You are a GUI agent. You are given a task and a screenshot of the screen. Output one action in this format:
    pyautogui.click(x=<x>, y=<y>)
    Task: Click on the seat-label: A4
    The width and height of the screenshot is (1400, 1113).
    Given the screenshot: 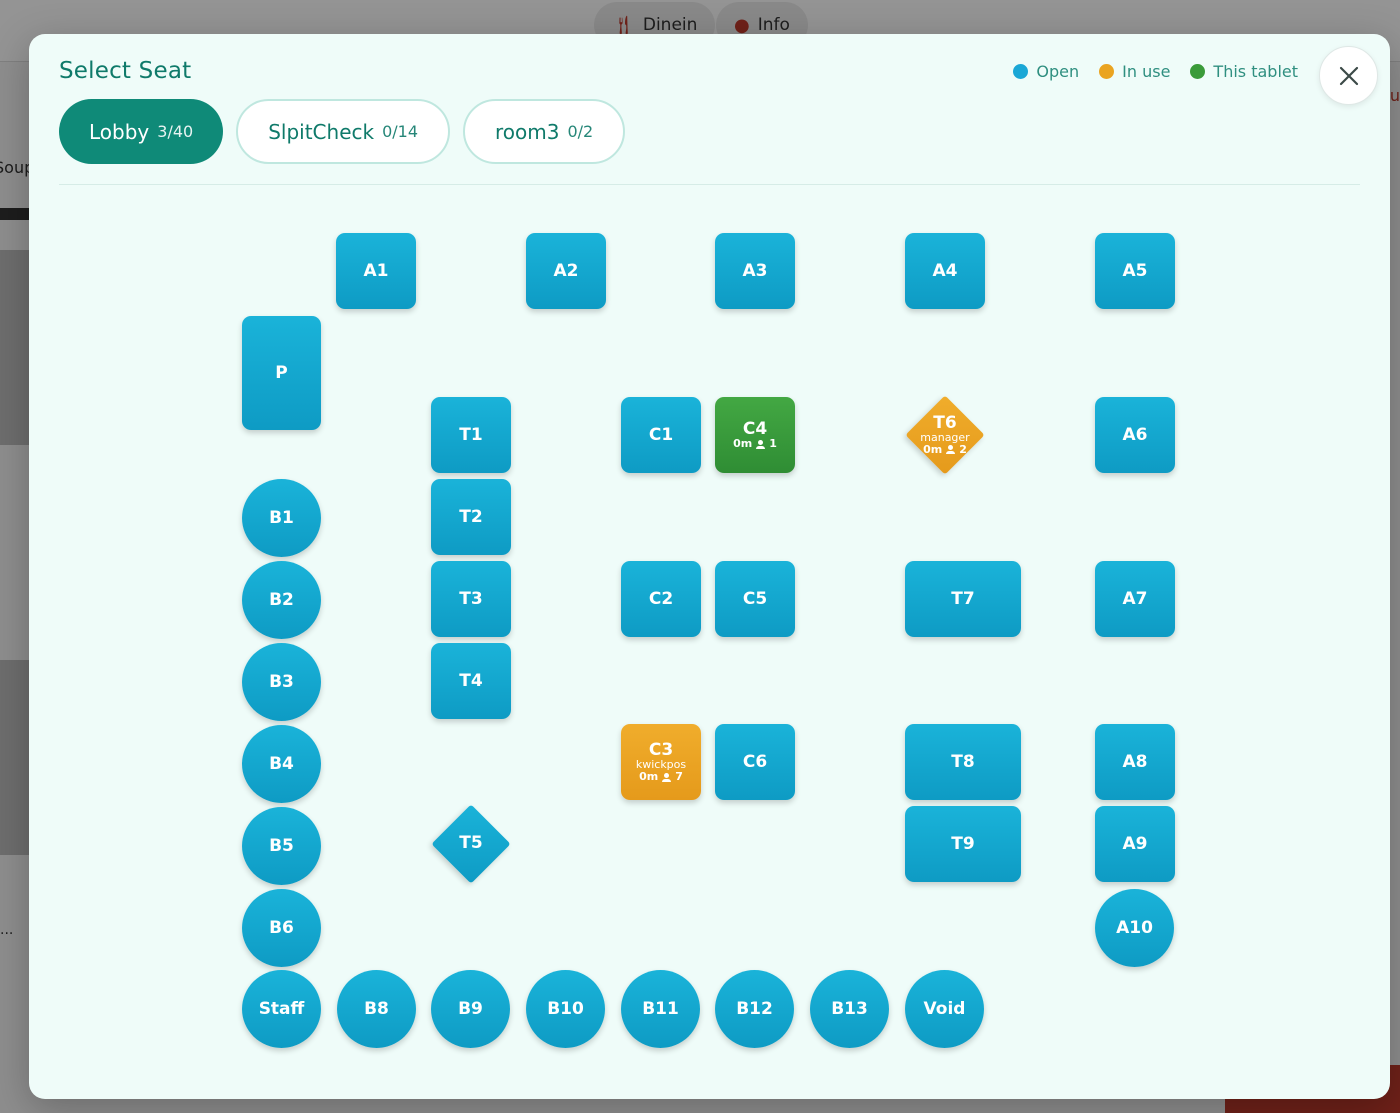 What is the action you would take?
    pyautogui.click(x=945, y=270)
    